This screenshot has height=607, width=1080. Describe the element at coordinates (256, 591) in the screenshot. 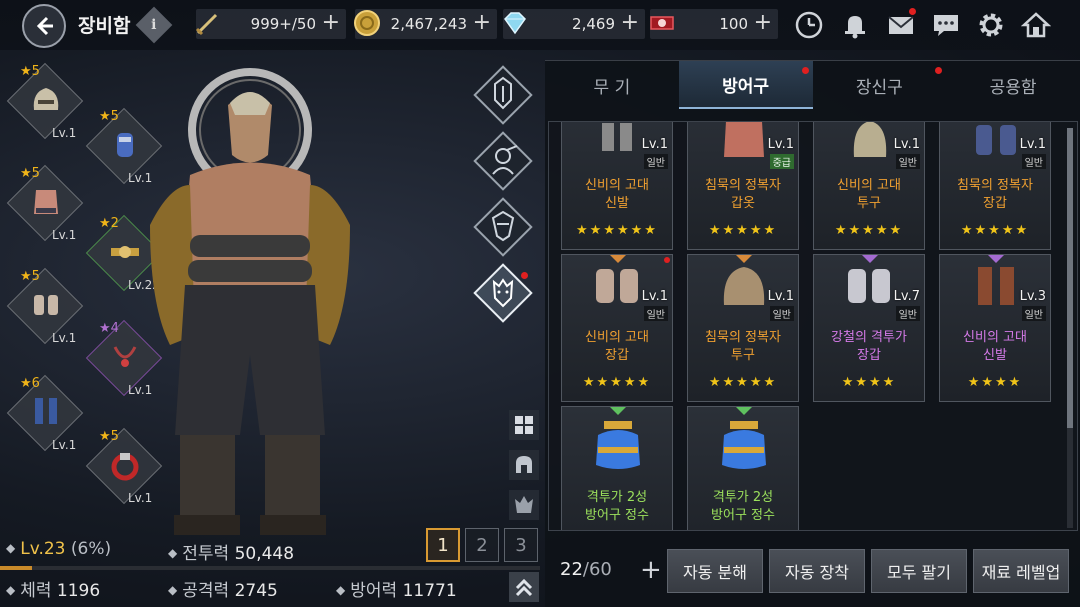

I see `attack-value: 2745` at that location.